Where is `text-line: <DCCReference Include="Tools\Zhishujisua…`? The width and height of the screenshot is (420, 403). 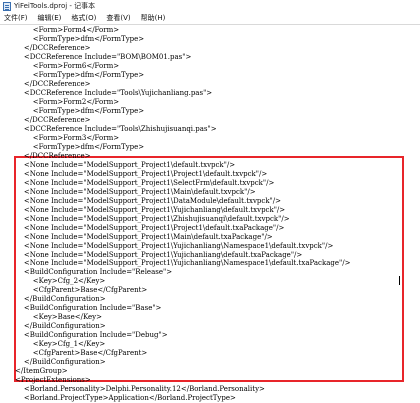
text-line: <DCCReference Include="Tools\Zhishujisua… is located at coordinates (116, 129).